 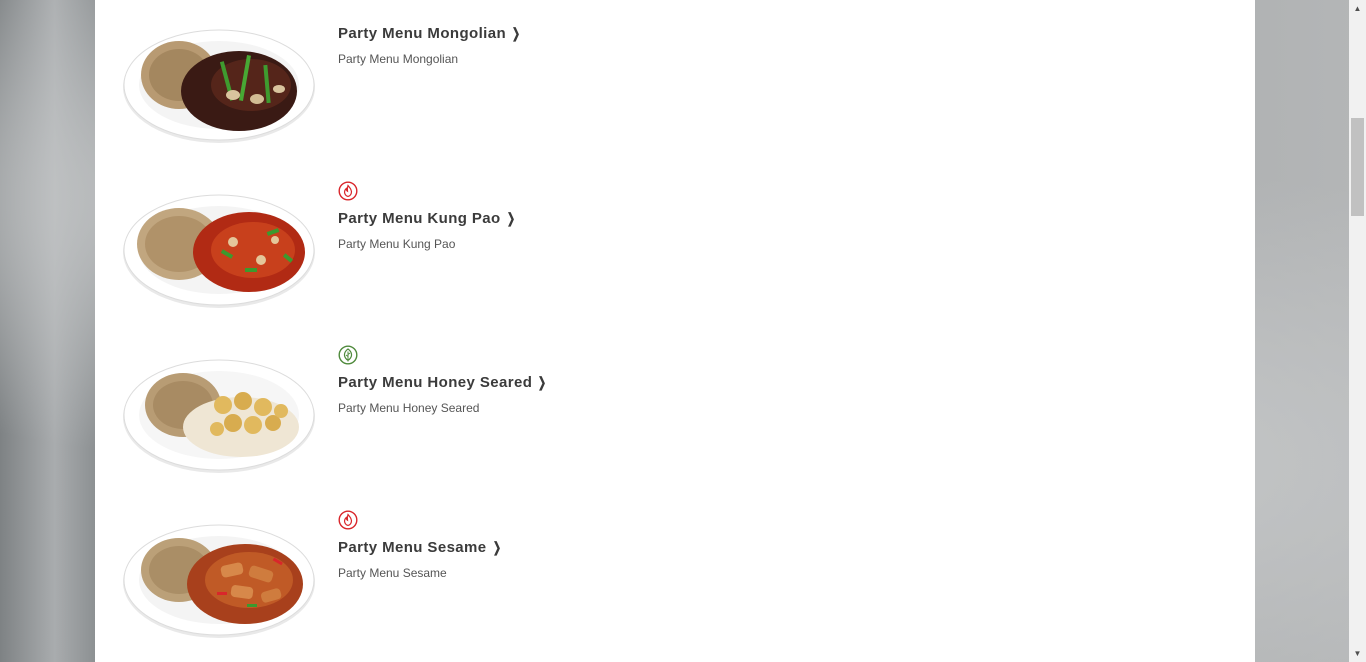 I want to click on wok-smart-icon, so click(x=348, y=355).